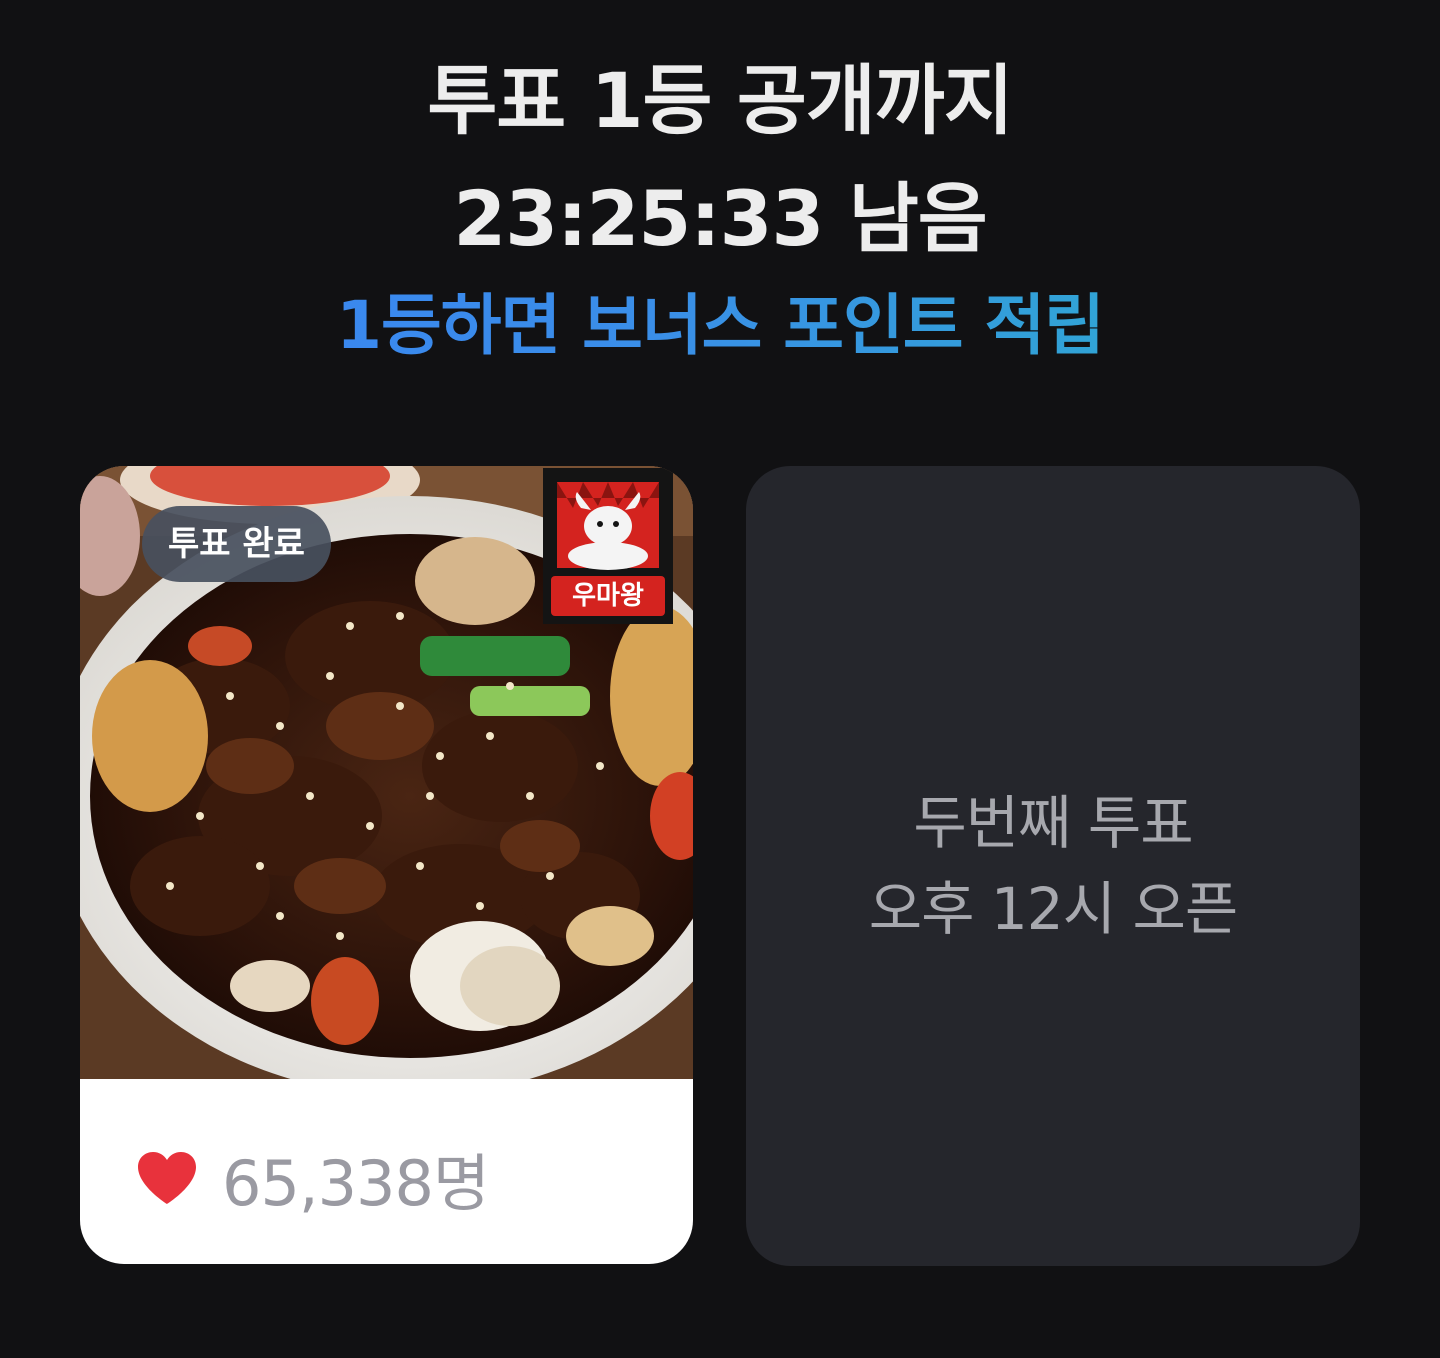 The image size is (1440, 1358). Describe the element at coordinates (1053, 909) in the screenshot. I see `next-vote-open-time: 오후 12시 오픈` at that location.